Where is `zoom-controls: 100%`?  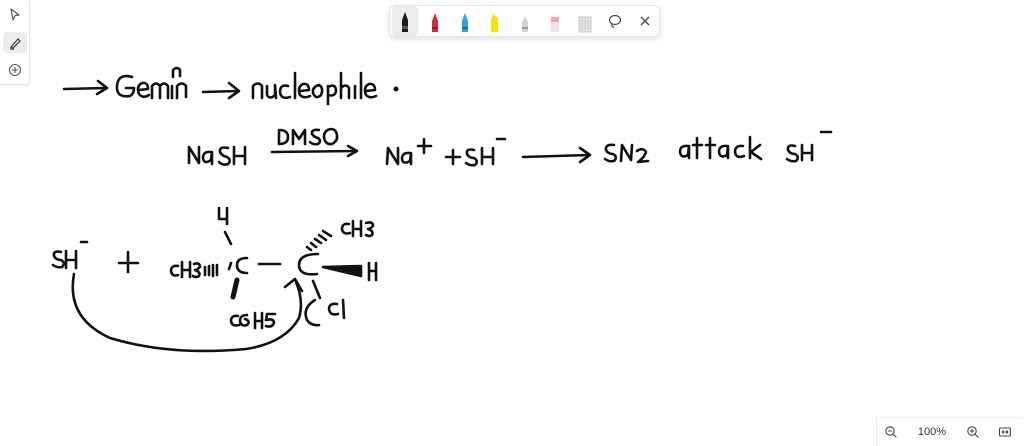 zoom-controls: 100% is located at coordinates (949, 431).